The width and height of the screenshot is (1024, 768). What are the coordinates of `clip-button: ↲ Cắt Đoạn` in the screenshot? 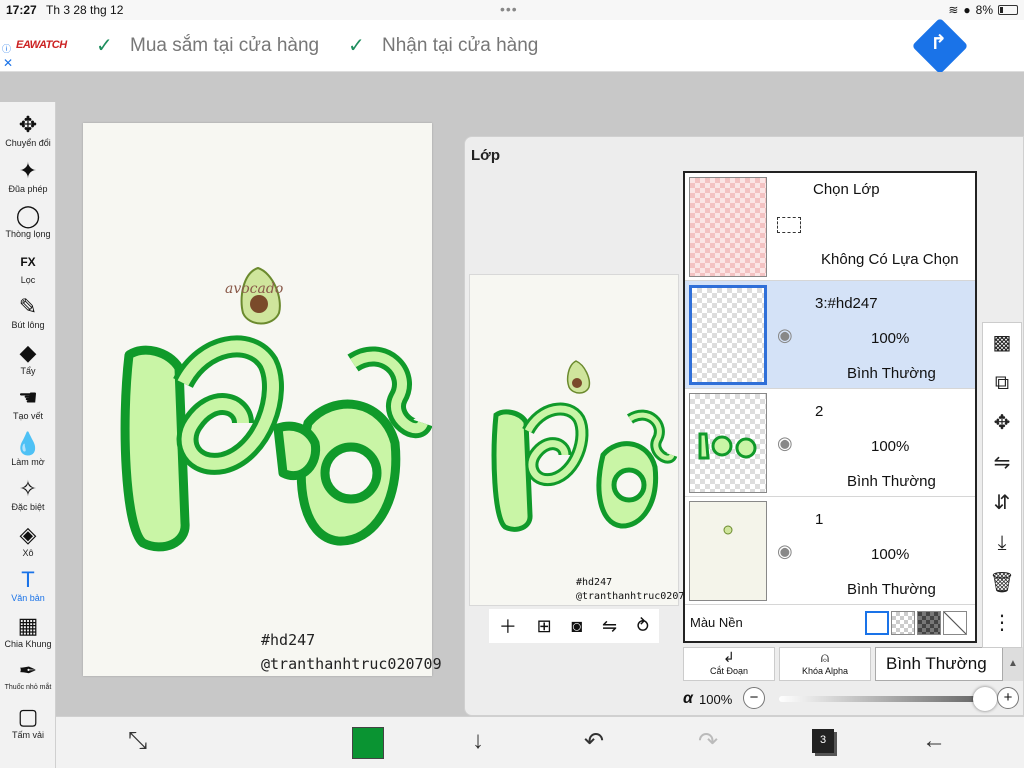 It's located at (729, 664).